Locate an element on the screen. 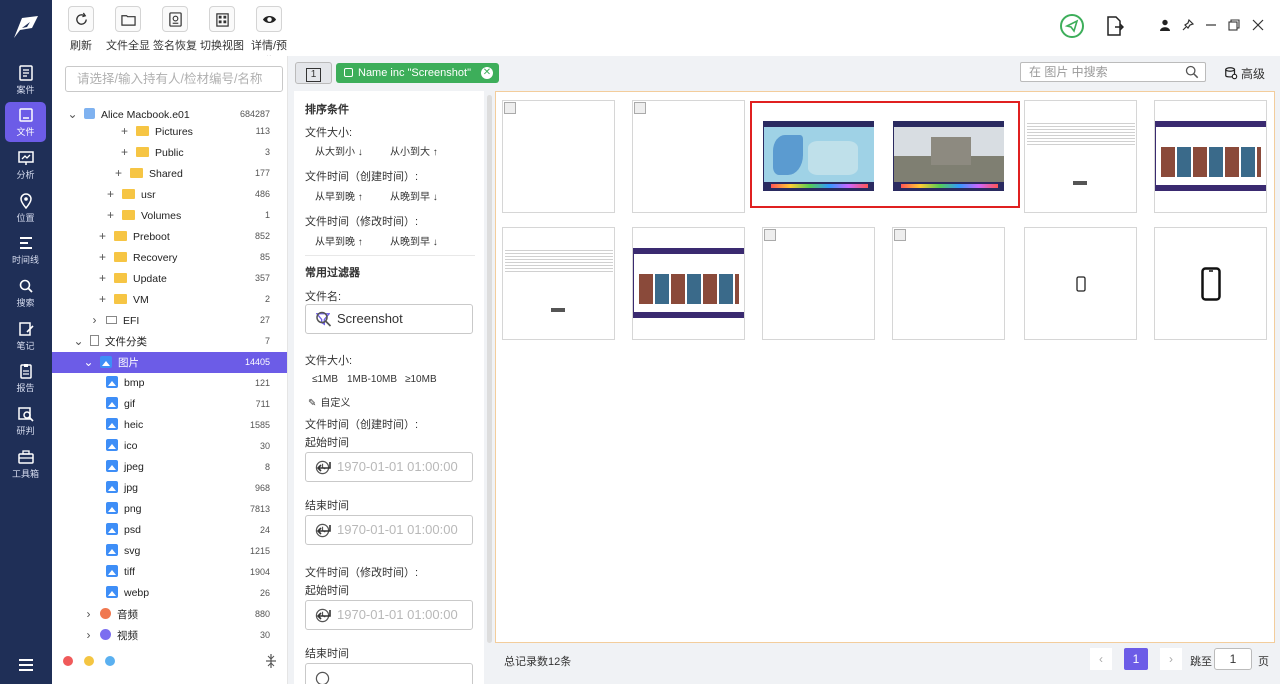 This screenshot has height=684, width=1280. custom-size-option: ✎ 自定义 is located at coordinates (329, 401).